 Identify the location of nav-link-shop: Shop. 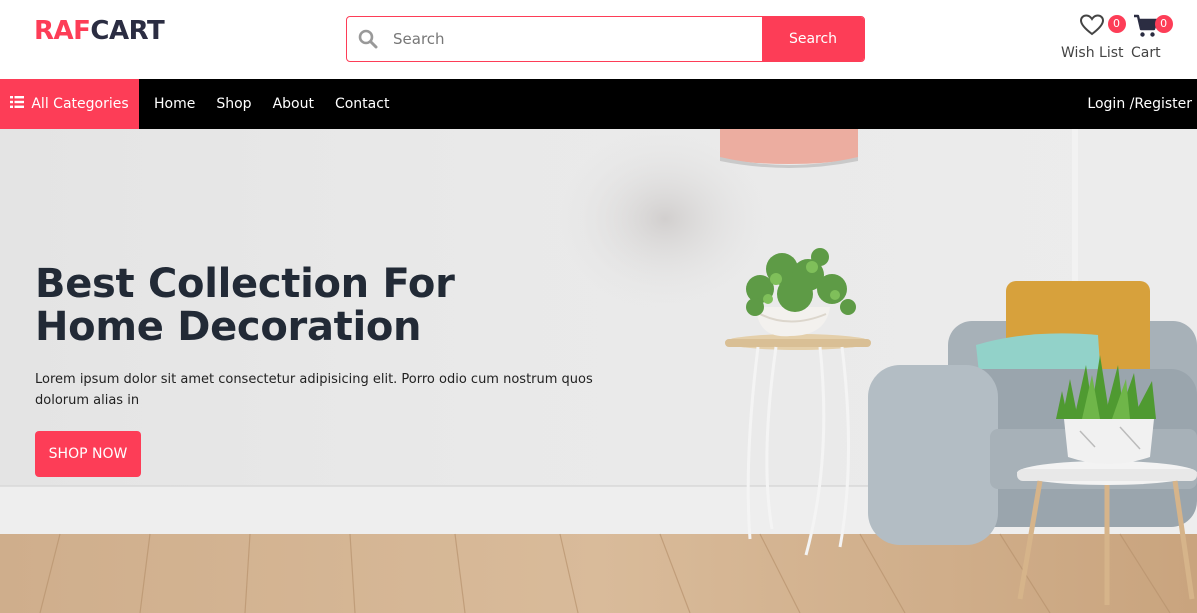
(233, 104).